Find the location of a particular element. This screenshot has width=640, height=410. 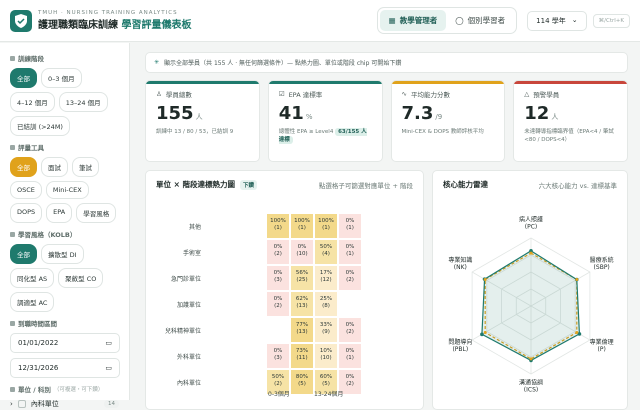

kpi-sub-text: 總體性 EPA ≥ Level4 is located at coordinates (306, 132).